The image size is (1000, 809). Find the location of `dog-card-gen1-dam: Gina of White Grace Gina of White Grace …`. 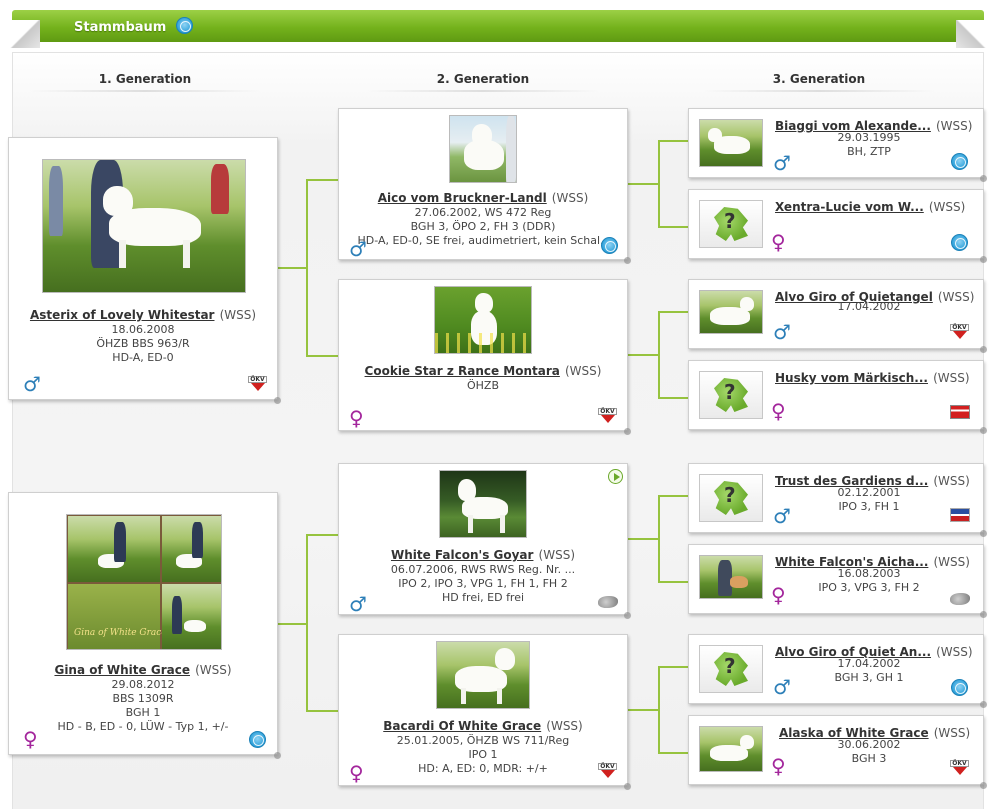

dog-card-gen1-dam: Gina of White Grace Gina of White Grace … is located at coordinates (144, 625).